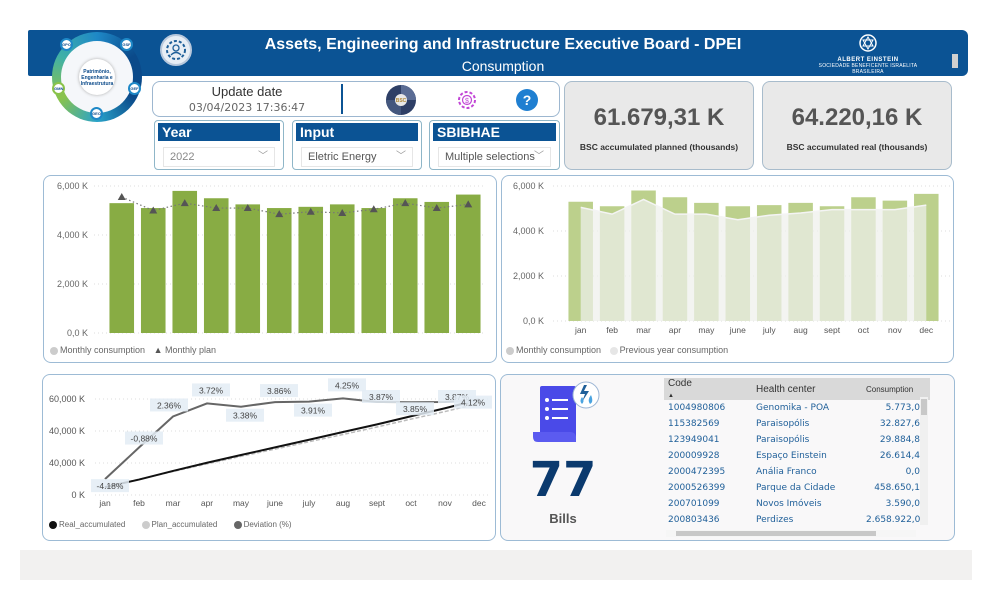 This screenshot has width=1000, height=600. What do you see at coordinates (864, 330) in the screenshot?
I see `x-tick-label: oct` at bounding box center [864, 330].